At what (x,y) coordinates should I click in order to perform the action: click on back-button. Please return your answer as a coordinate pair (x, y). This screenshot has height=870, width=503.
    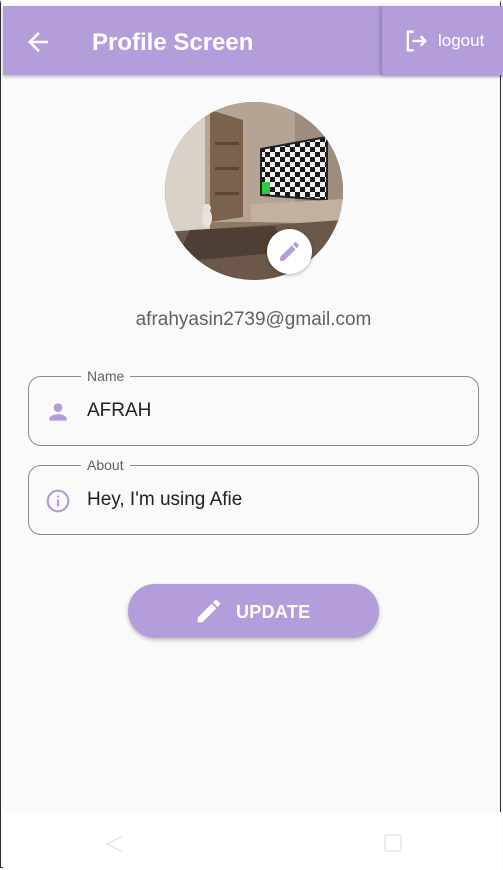
    Looking at the image, I should click on (38, 42).